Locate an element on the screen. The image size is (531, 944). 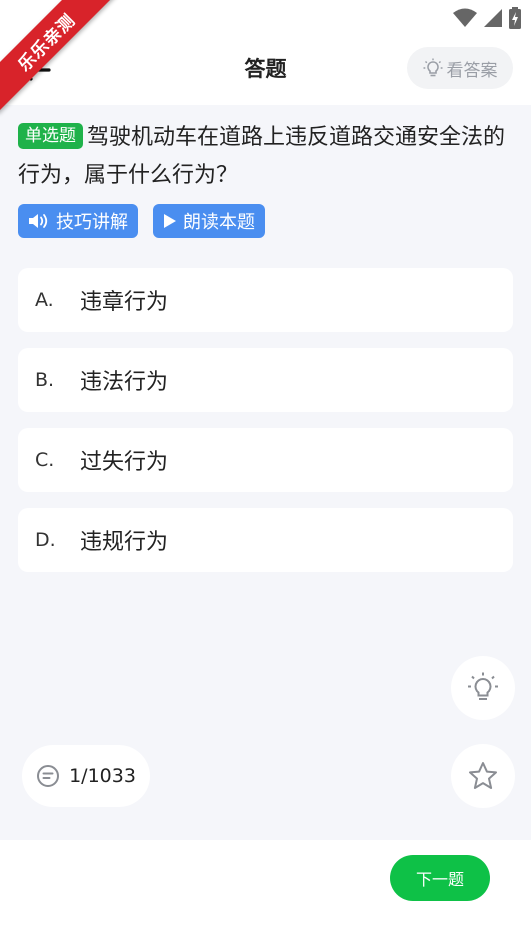
option-letter: A. is located at coordinates (44, 300).